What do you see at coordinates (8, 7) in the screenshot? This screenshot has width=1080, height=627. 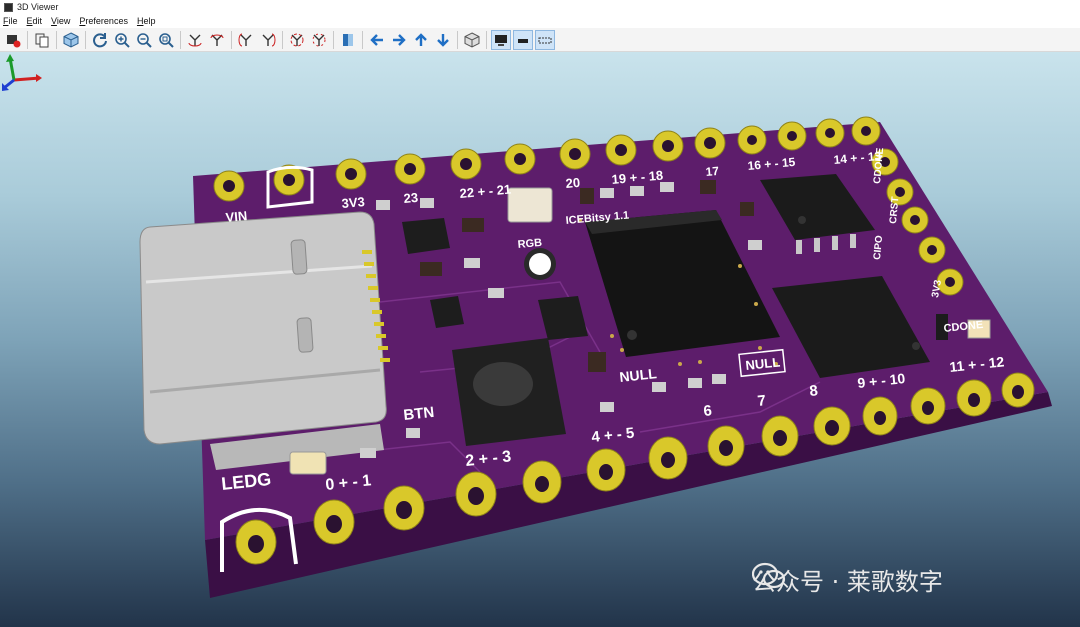 I see `app-icon` at bounding box center [8, 7].